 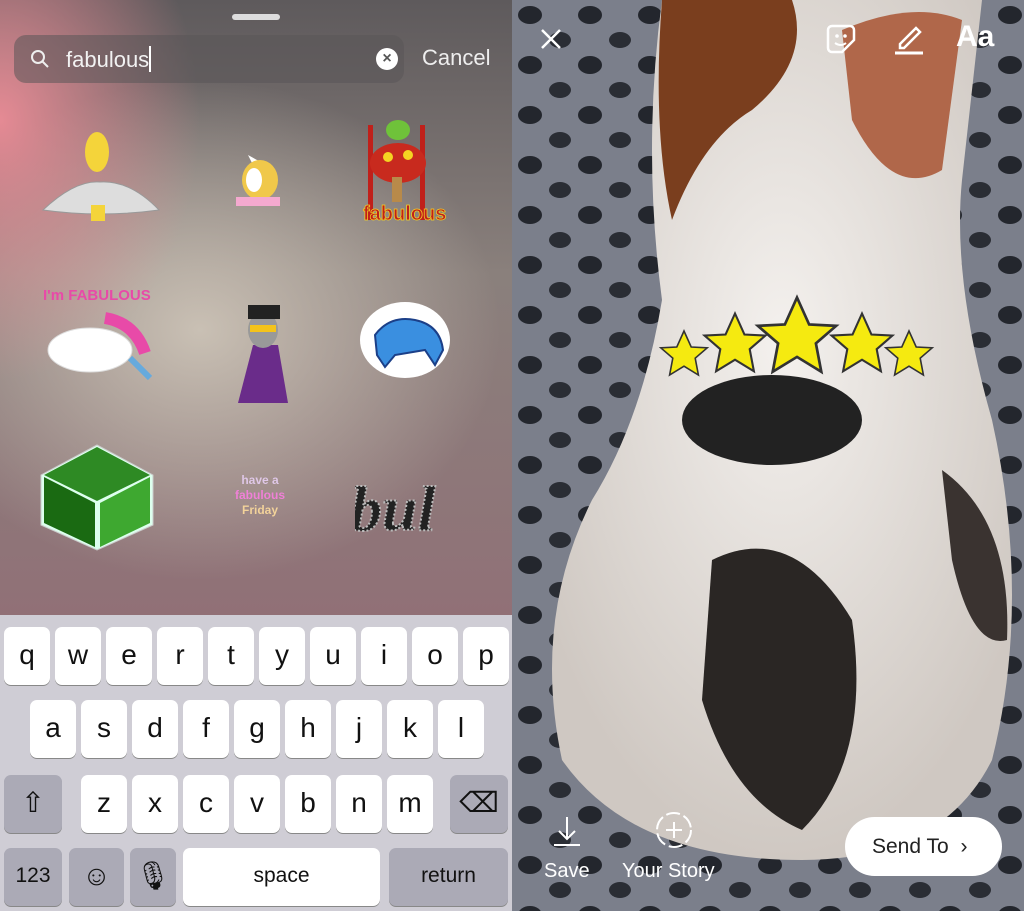 What do you see at coordinates (206, 729) in the screenshot?
I see `key-f: f` at bounding box center [206, 729].